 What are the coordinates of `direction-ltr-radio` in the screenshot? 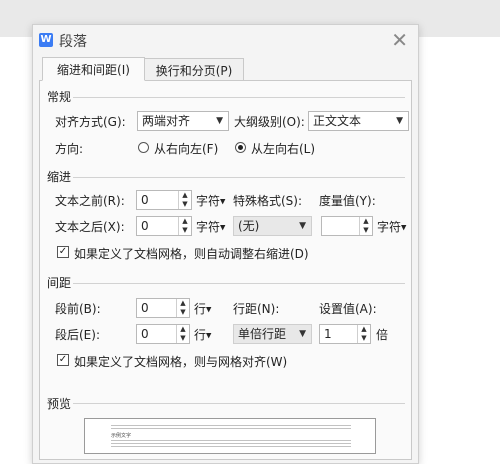 It's located at (240, 147).